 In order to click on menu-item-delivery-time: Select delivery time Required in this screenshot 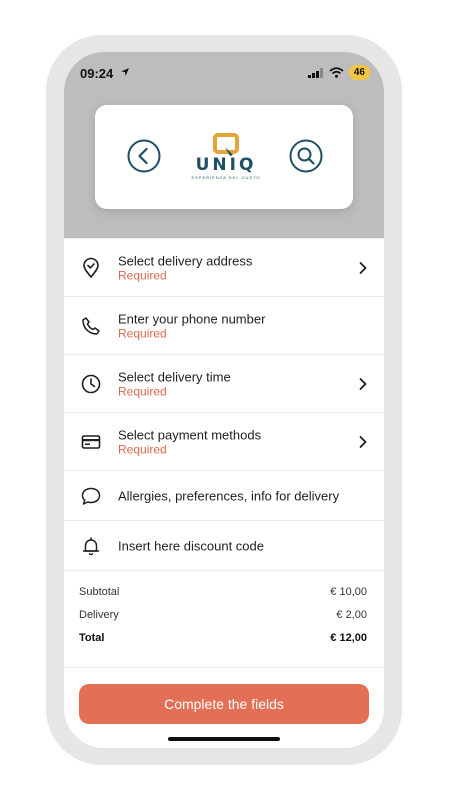, I will do `click(224, 383)`.